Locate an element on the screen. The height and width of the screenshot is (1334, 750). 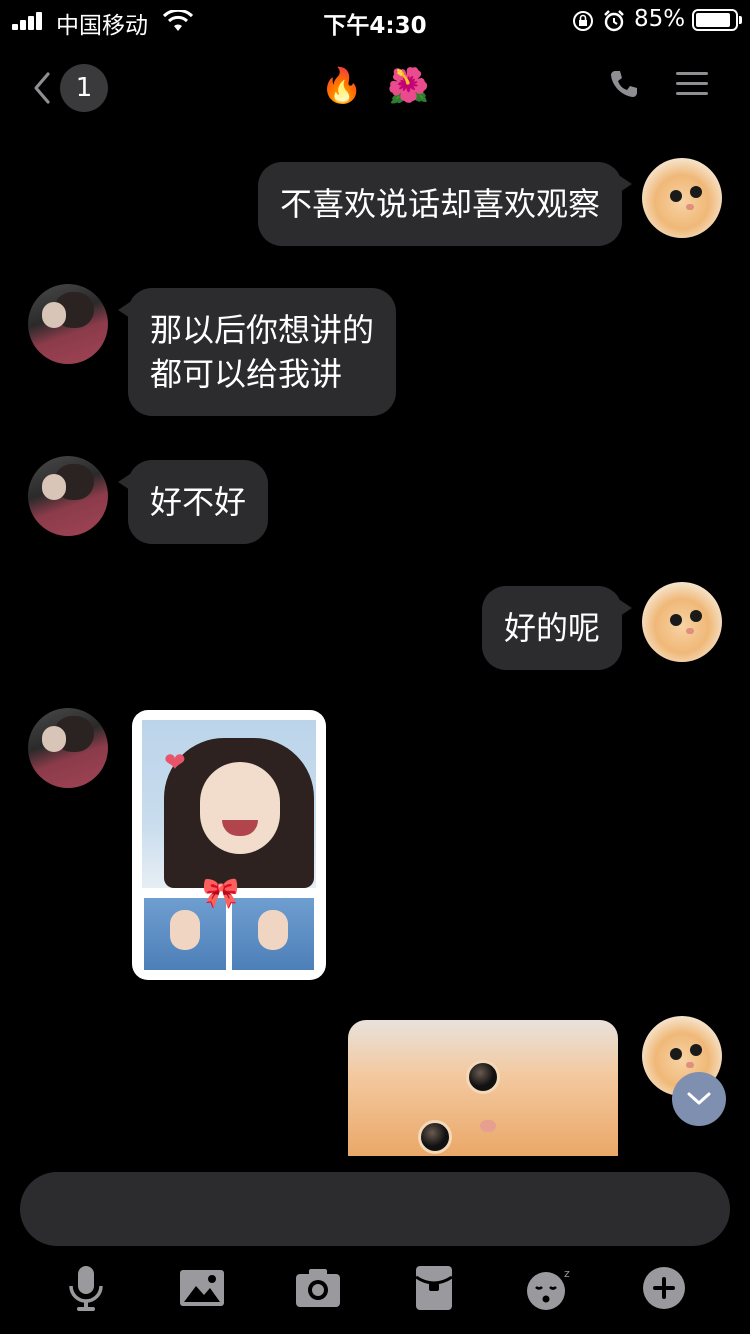
emoji-button: z is located at coordinates (550, 1288).